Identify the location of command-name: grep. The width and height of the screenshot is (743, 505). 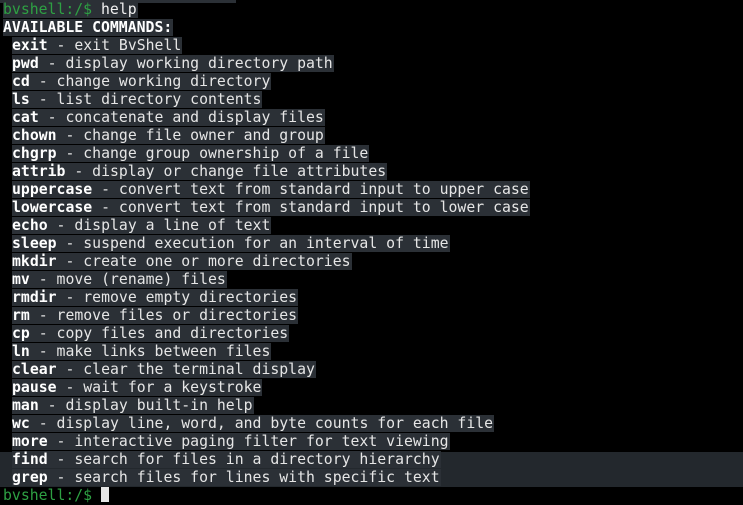
(30, 477).